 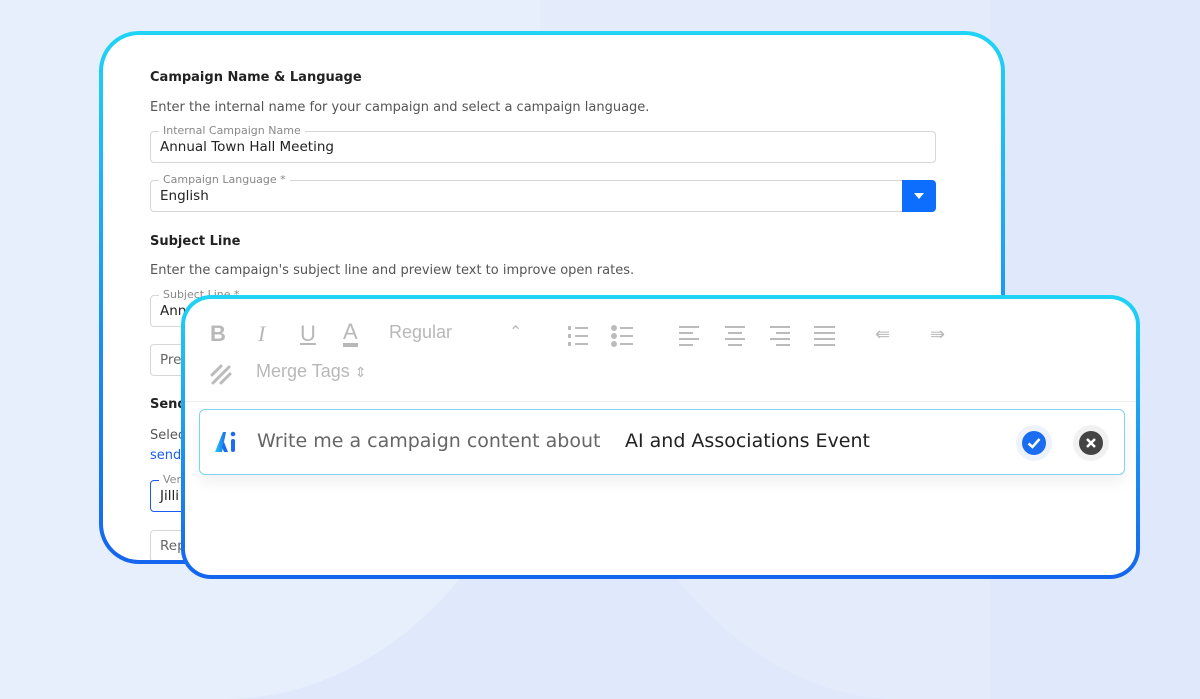 I want to click on font-style-select: Regular, so click(x=420, y=332).